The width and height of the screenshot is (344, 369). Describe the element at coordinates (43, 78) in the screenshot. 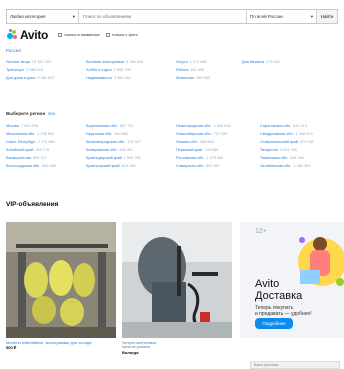

I see `category-item: Для дома и дачи 5 061 837` at that location.